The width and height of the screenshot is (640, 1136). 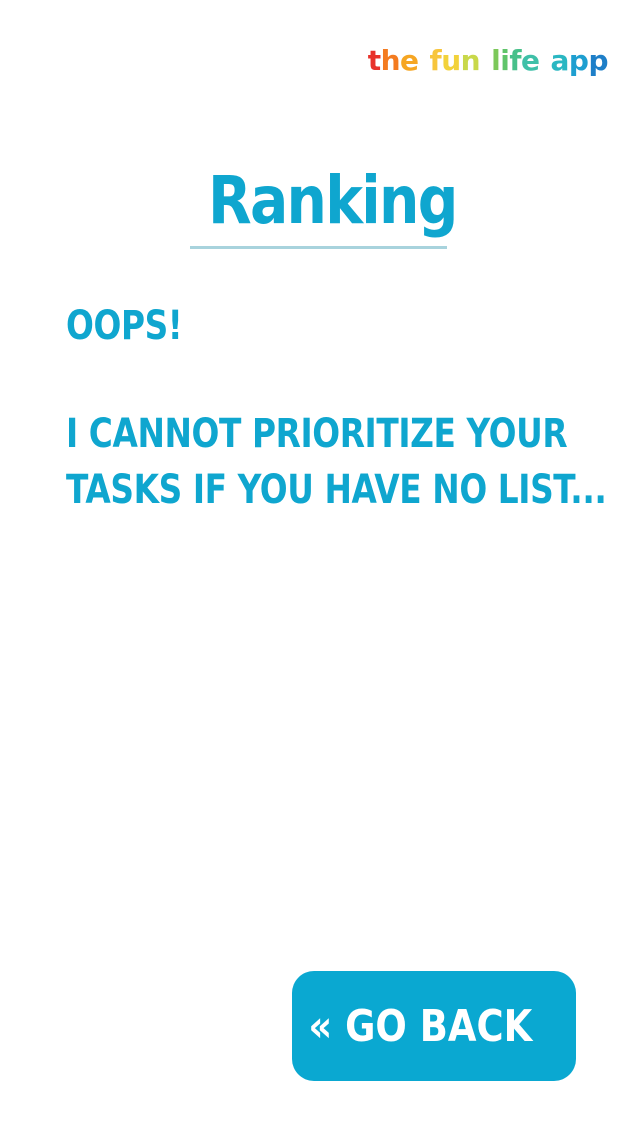 I want to click on brand-letter: t, so click(x=374, y=60).